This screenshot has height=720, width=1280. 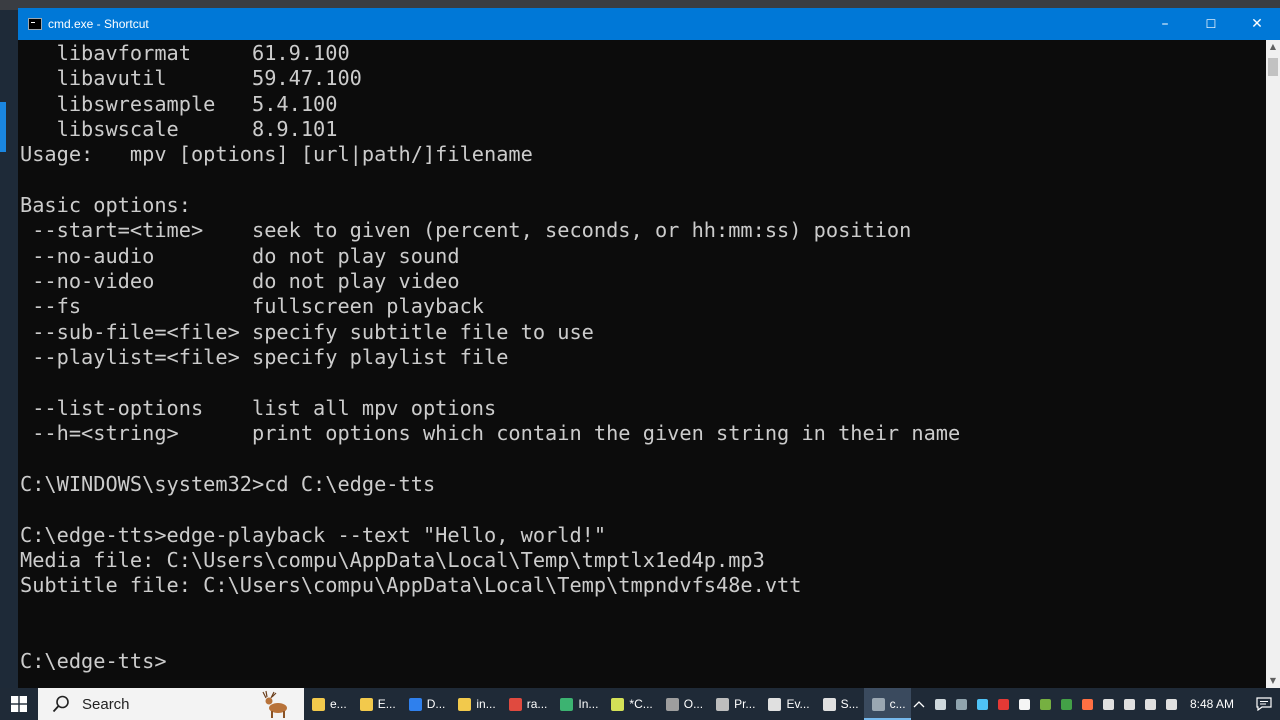 I want to click on search-icon, so click(x=60, y=704).